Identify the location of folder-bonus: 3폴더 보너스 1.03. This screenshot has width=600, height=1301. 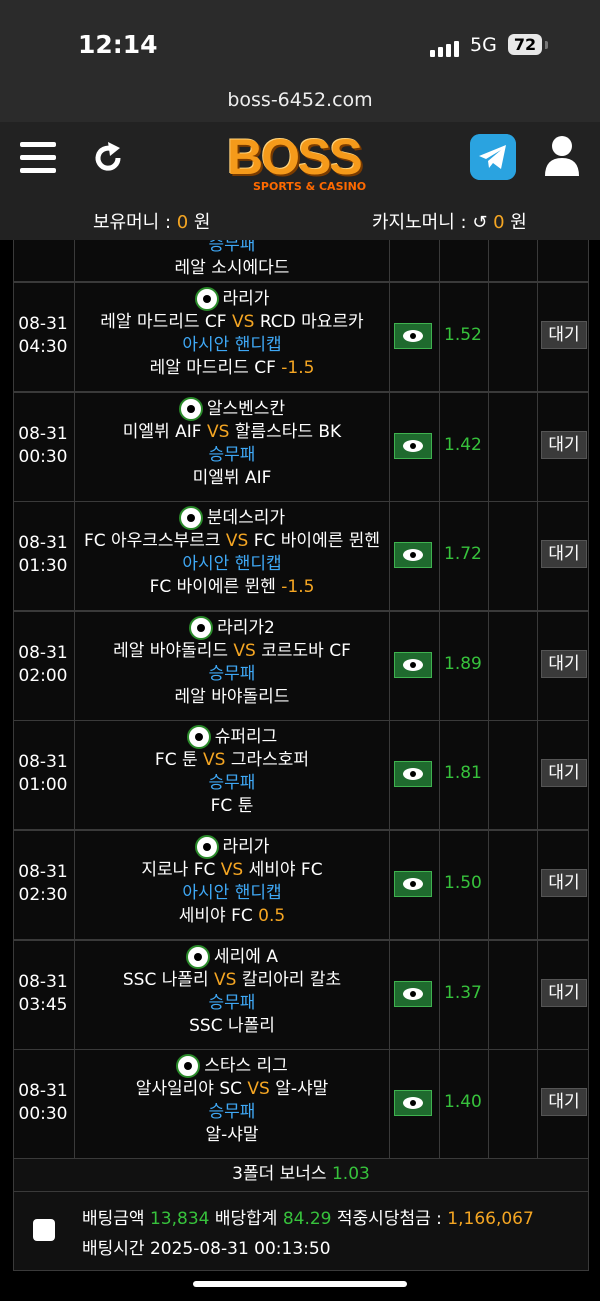
(301, 1175).